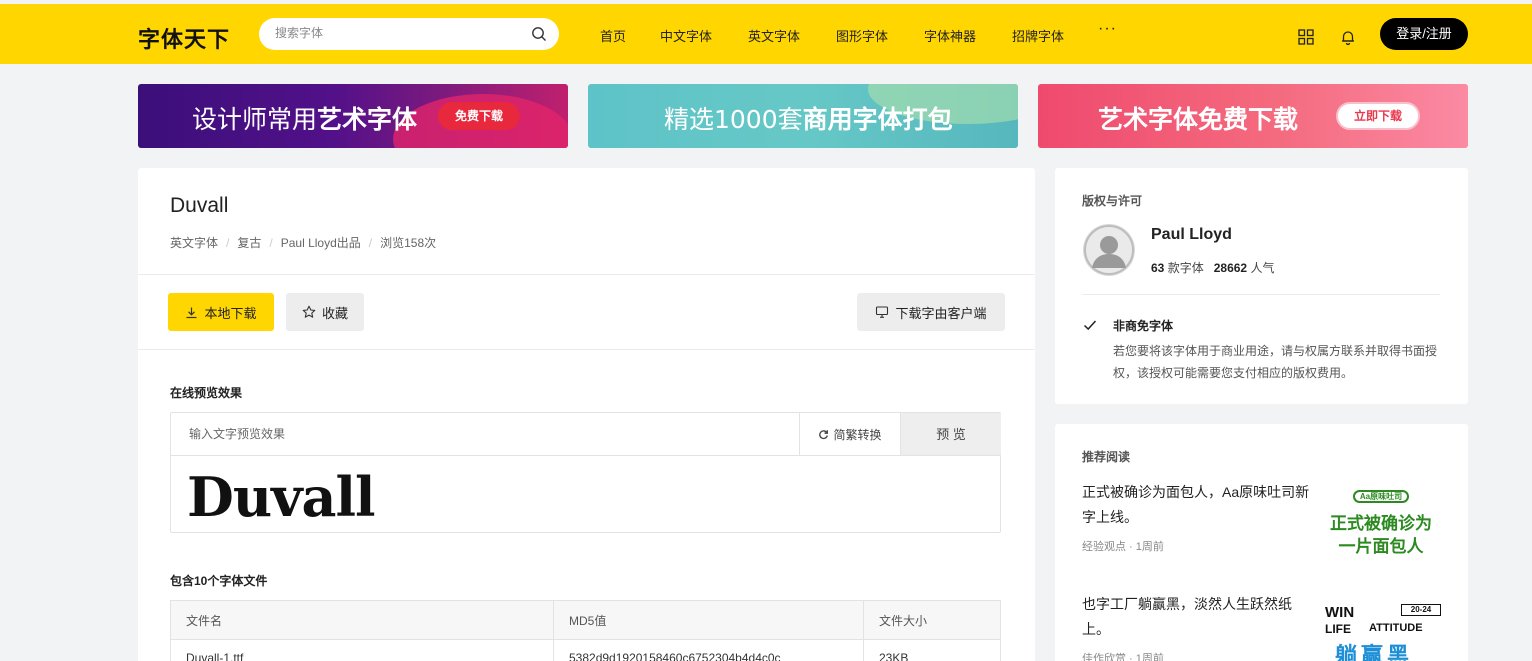 The height and width of the screenshot is (661, 1532). I want to click on license-section-title: 版权与许可, so click(1112, 201).